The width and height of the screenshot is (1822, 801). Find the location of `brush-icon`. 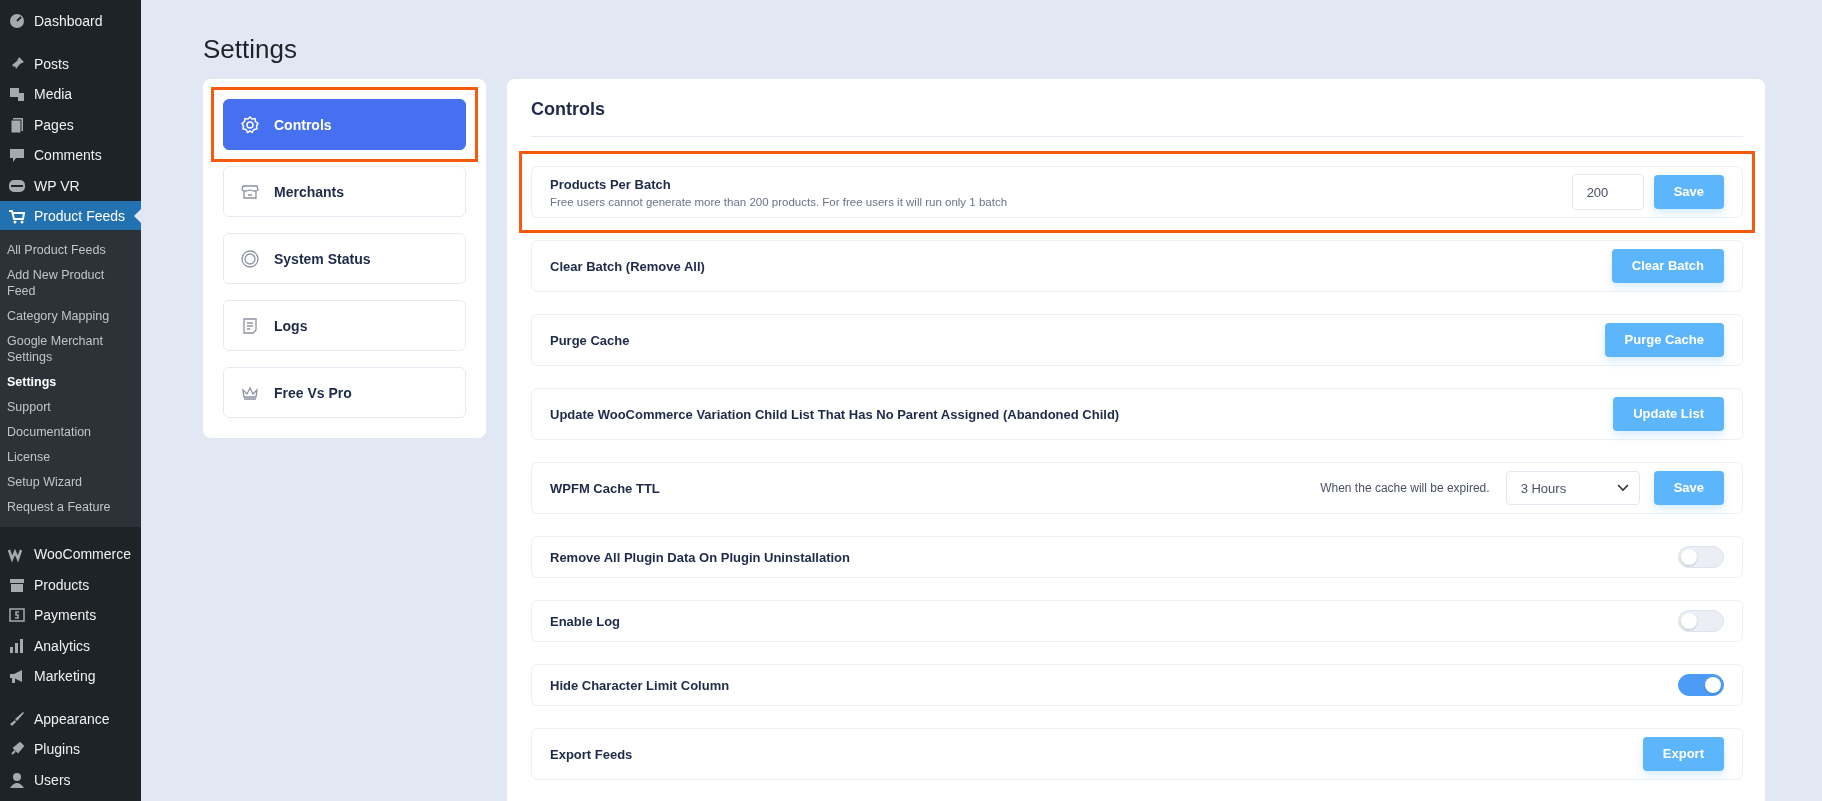

brush-icon is located at coordinates (17, 718).